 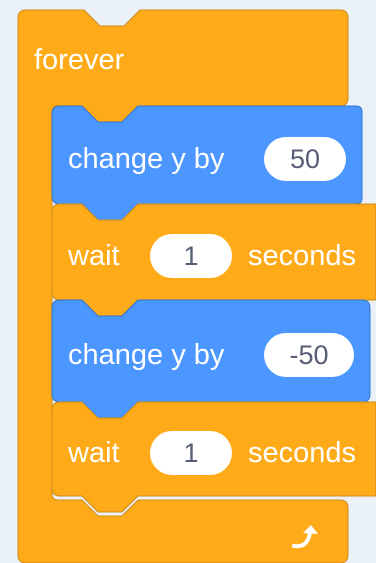 I want to click on change-y-label-1: change y by, so click(x=146, y=159).